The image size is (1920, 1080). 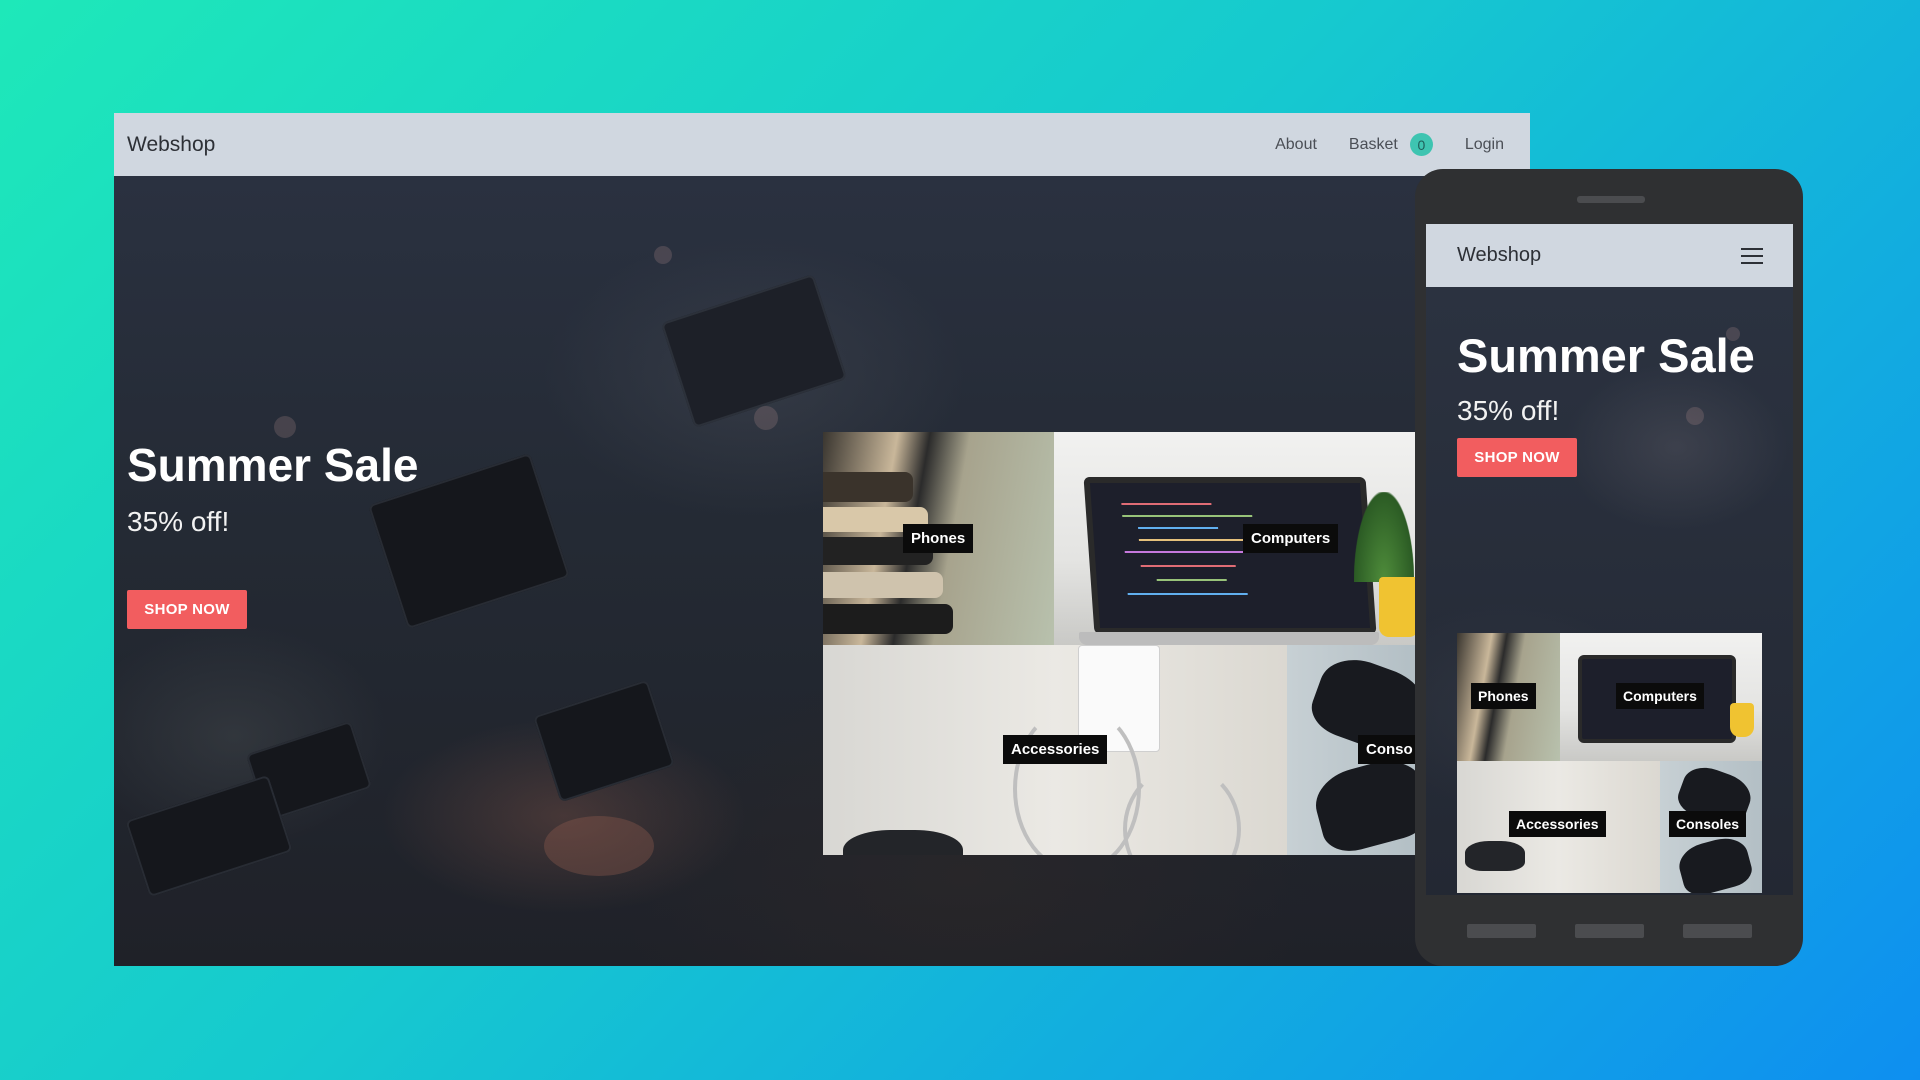 What do you see at coordinates (1499, 255) in the screenshot?
I see `mobile-brand-logo: Webshop` at bounding box center [1499, 255].